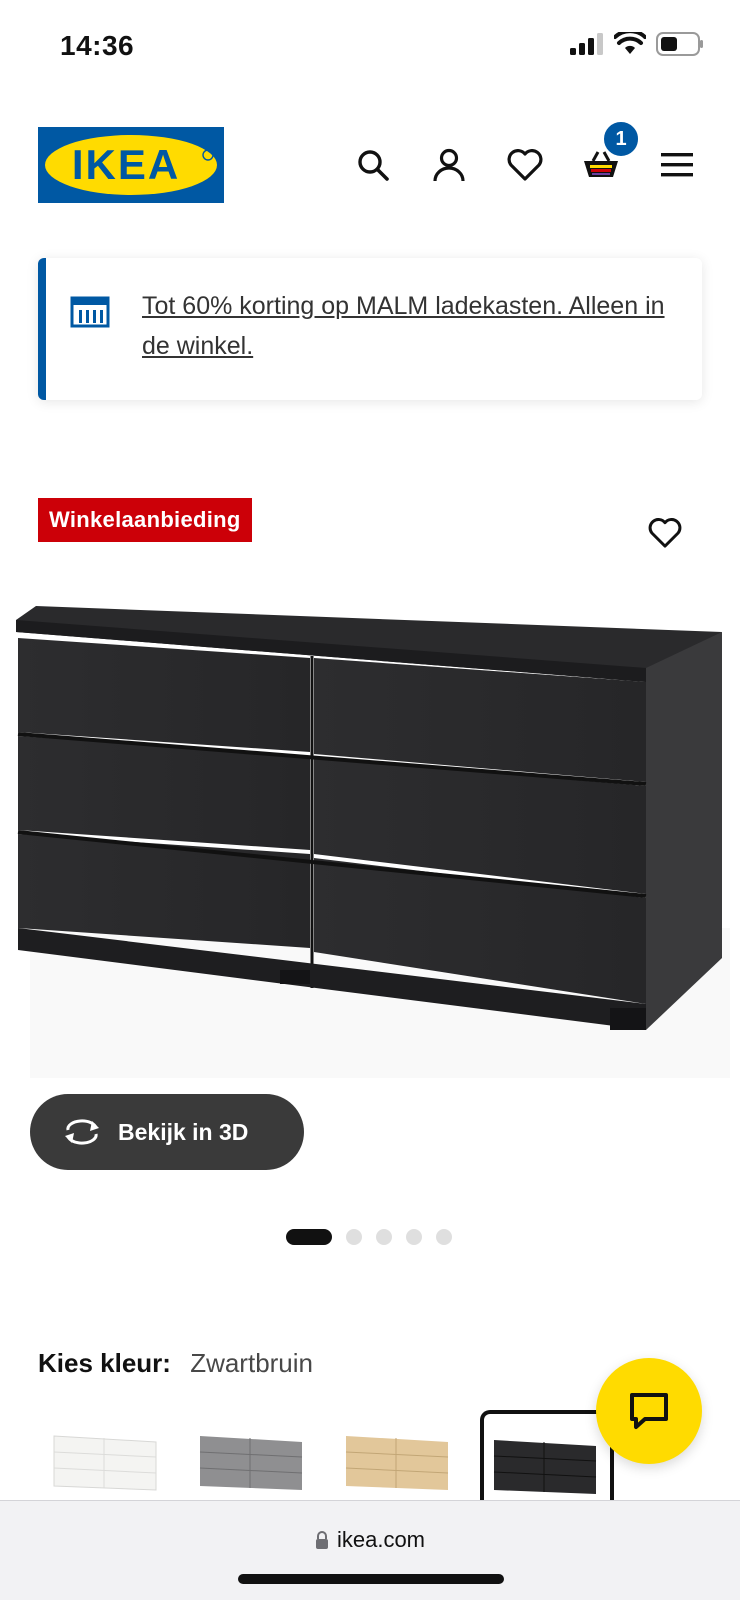  Describe the element at coordinates (630, 45) in the screenshot. I see `wifi-icon` at that location.